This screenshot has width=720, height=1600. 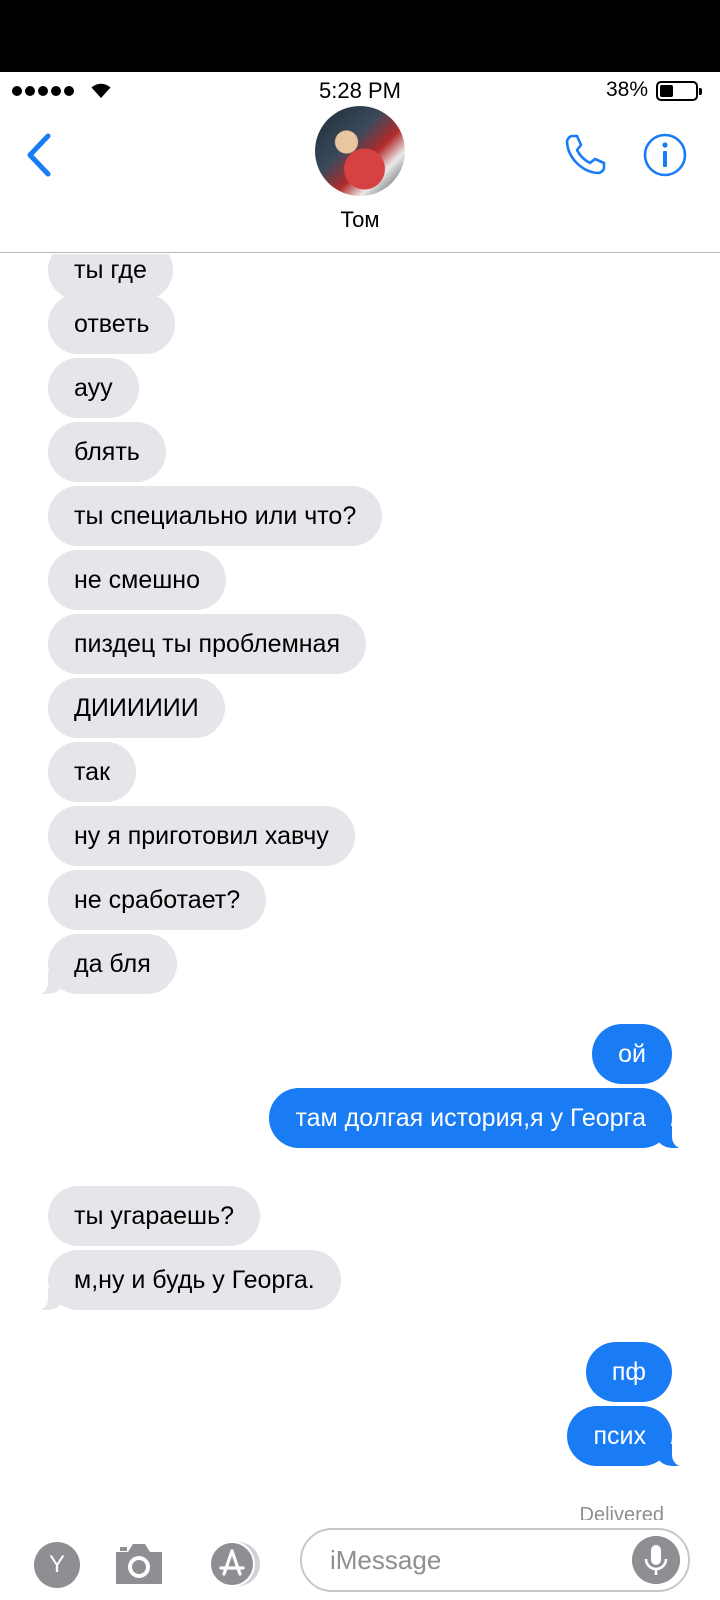 I want to click on contact-avatar, so click(x=360, y=151).